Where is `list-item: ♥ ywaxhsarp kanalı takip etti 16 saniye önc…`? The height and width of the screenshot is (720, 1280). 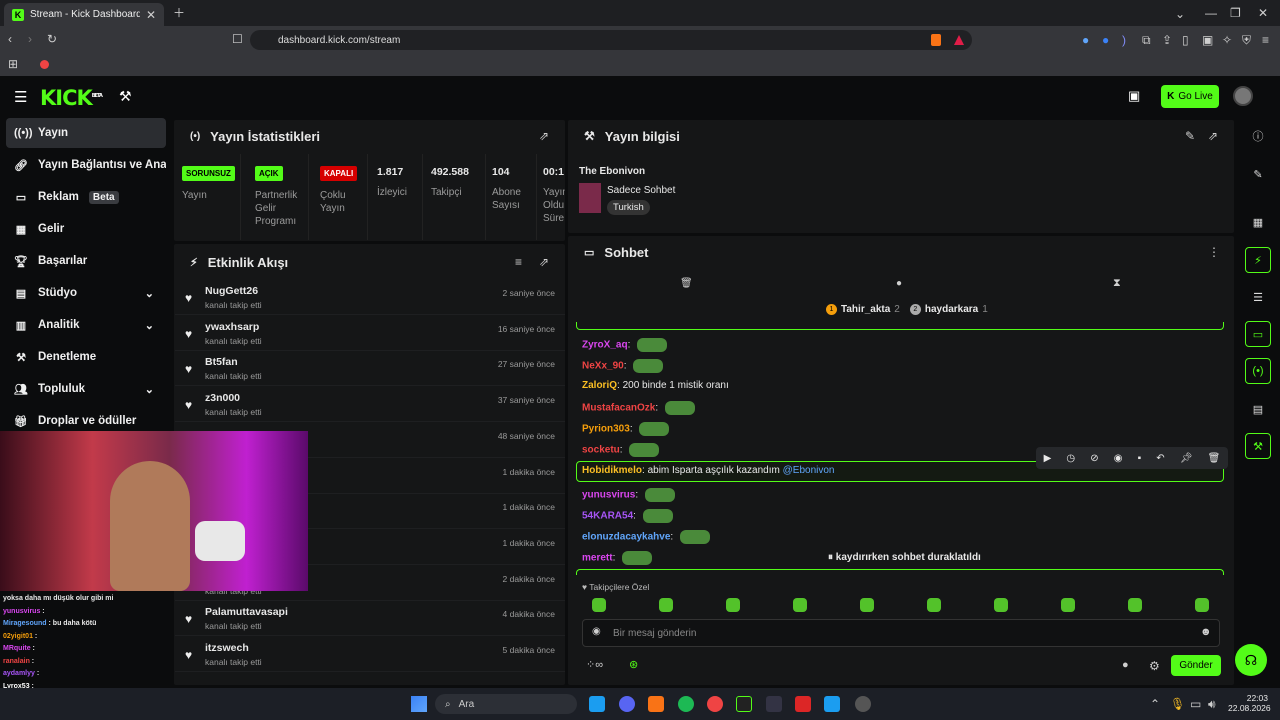
list-item: ♥ ywaxhsarp kanalı takip etti 16 saniye önc… is located at coordinates (370, 333).